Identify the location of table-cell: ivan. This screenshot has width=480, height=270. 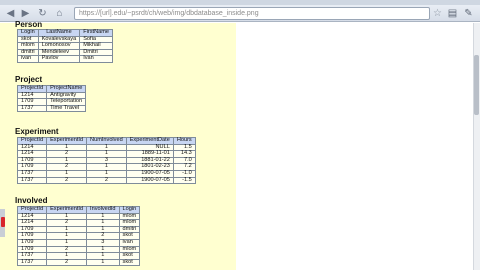
(28, 59).